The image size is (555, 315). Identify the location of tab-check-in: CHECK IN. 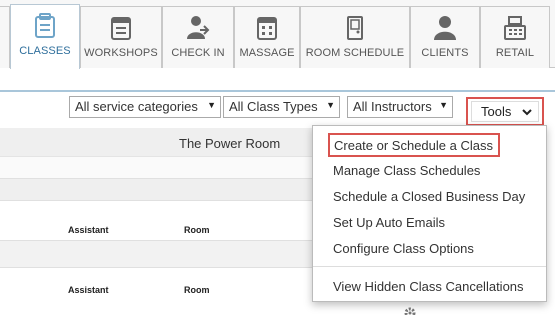
(198, 37).